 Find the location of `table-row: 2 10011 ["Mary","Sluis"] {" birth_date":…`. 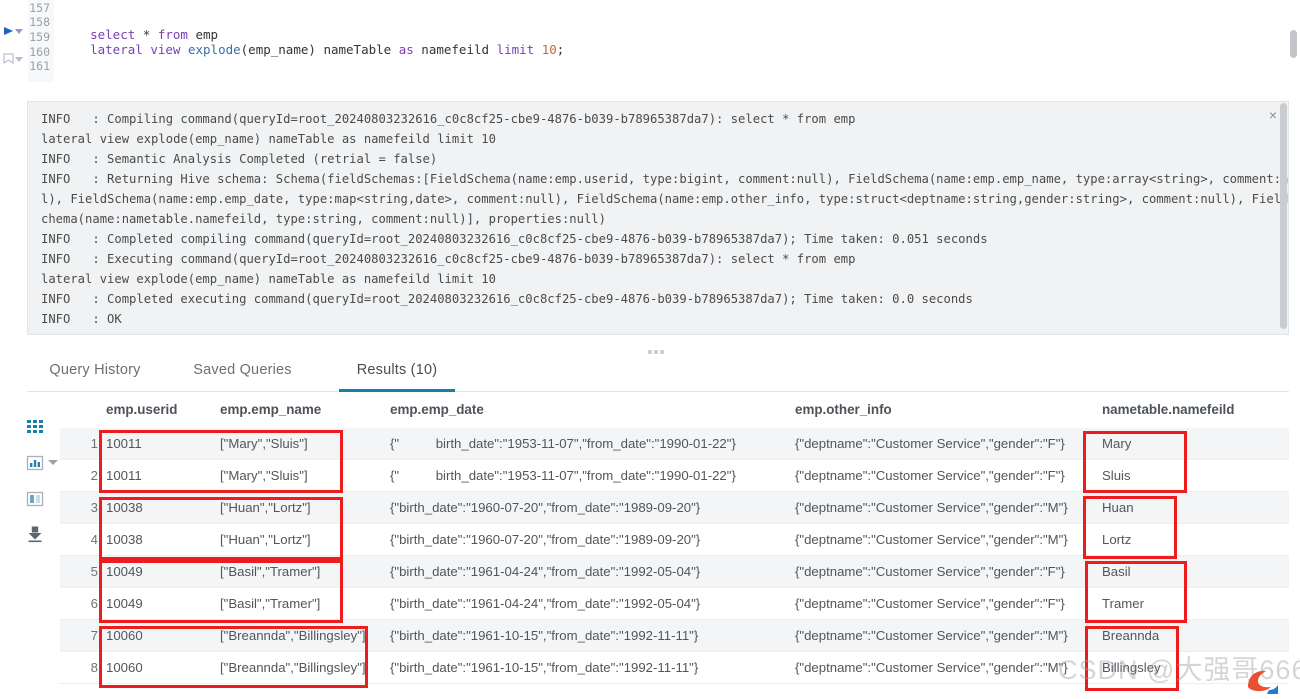

table-row: 2 10011 ["Mary","Sluis"] {" birth_date":… is located at coordinates (674, 476).